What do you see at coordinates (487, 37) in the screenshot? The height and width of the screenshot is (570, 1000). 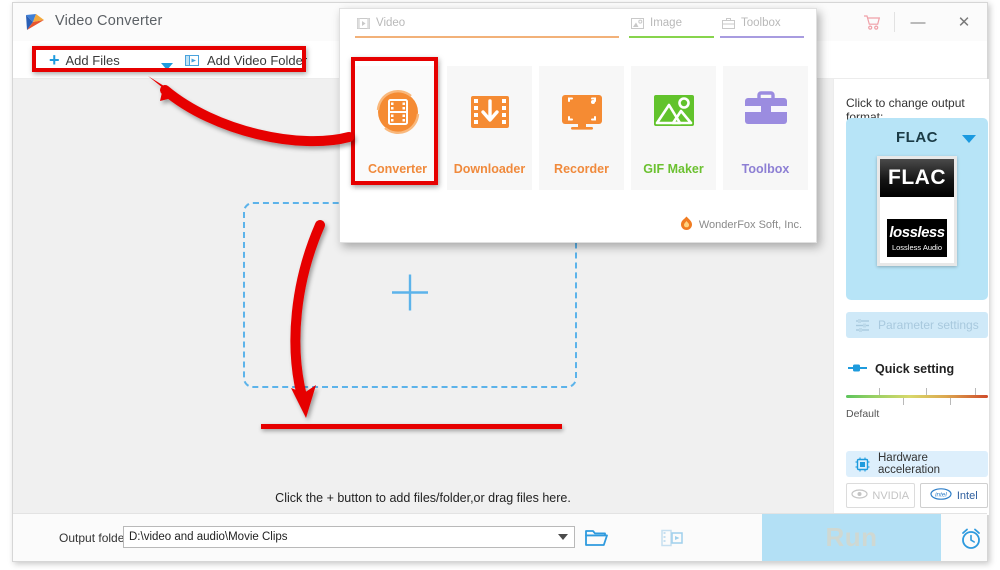 I see `tab-video-underline` at bounding box center [487, 37].